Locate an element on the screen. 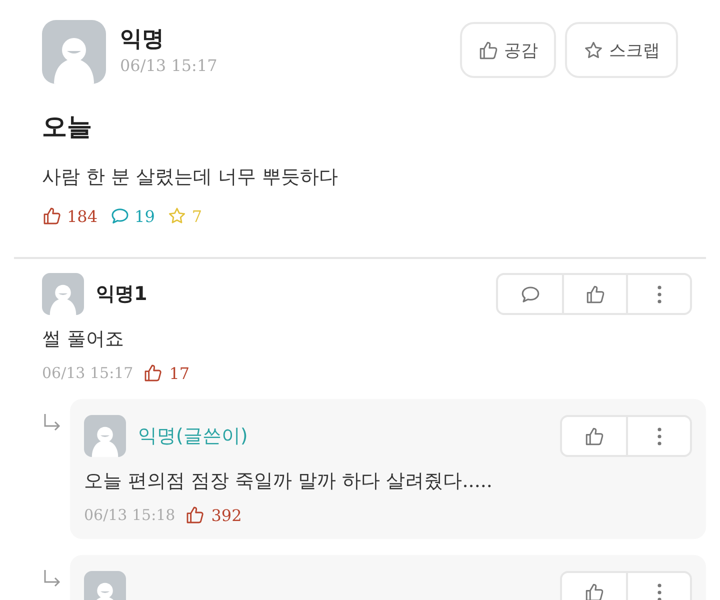  like-count: 184 is located at coordinates (82, 216).